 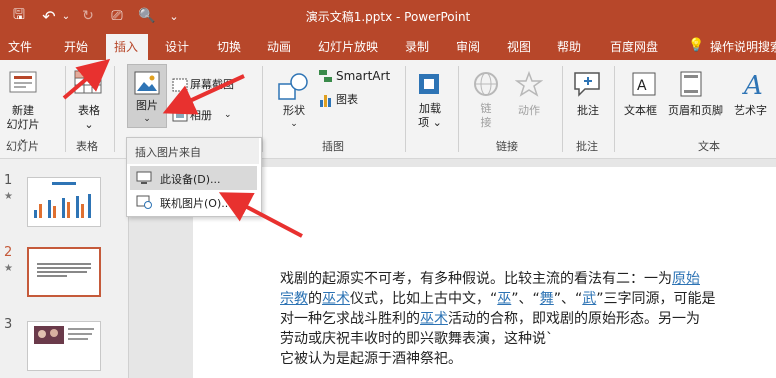 I want to click on lightbulb-icon: 💡, so click(x=696, y=45).